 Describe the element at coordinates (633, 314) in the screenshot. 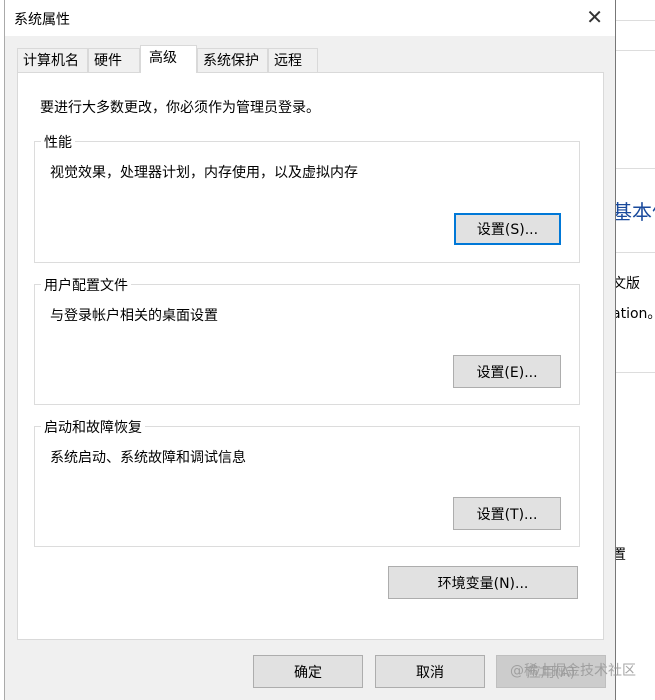

I see `bg-text: ation。` at that location.